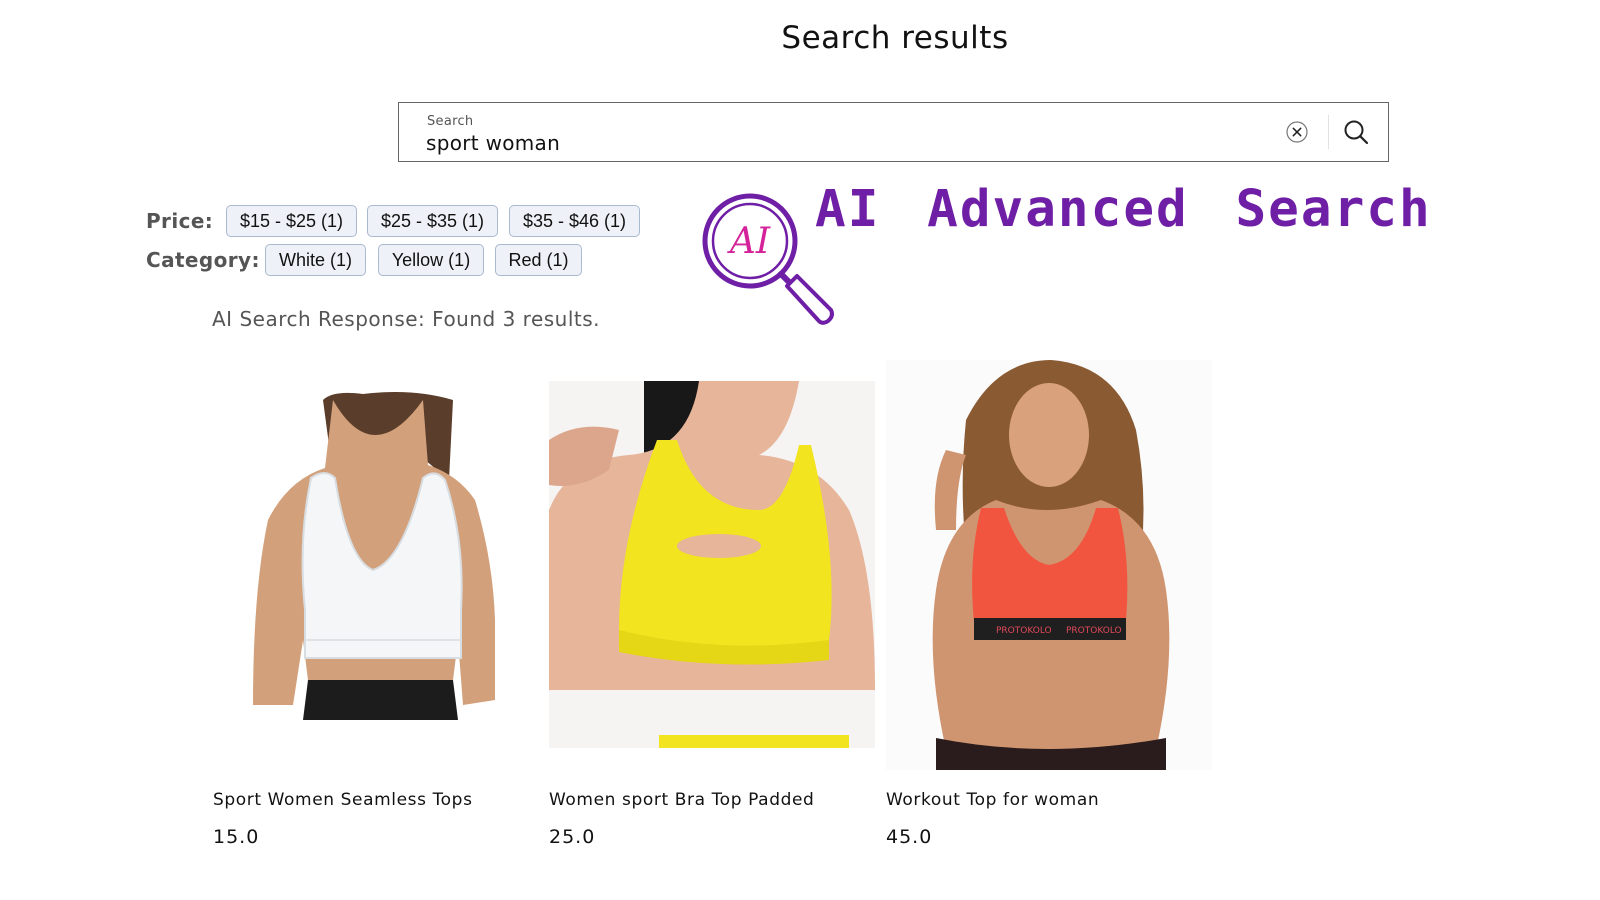 Image resolution: width=1600 pixels, height=900 pixels. I want to click on product-price: 15.0, so click(236, 837).